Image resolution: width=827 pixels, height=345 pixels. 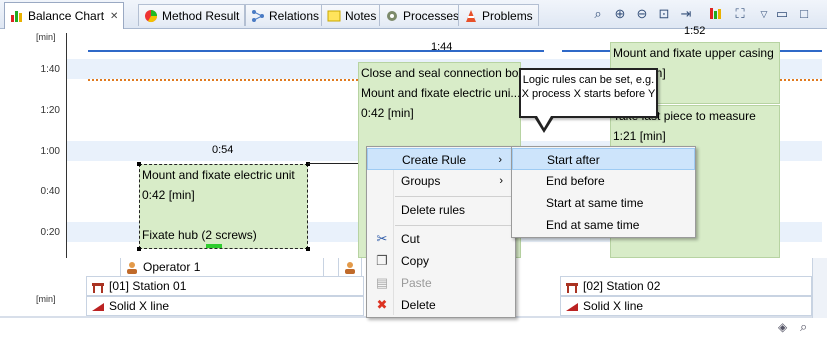 I want to click on menu-label: End at same time, so click(x=593, y=225).